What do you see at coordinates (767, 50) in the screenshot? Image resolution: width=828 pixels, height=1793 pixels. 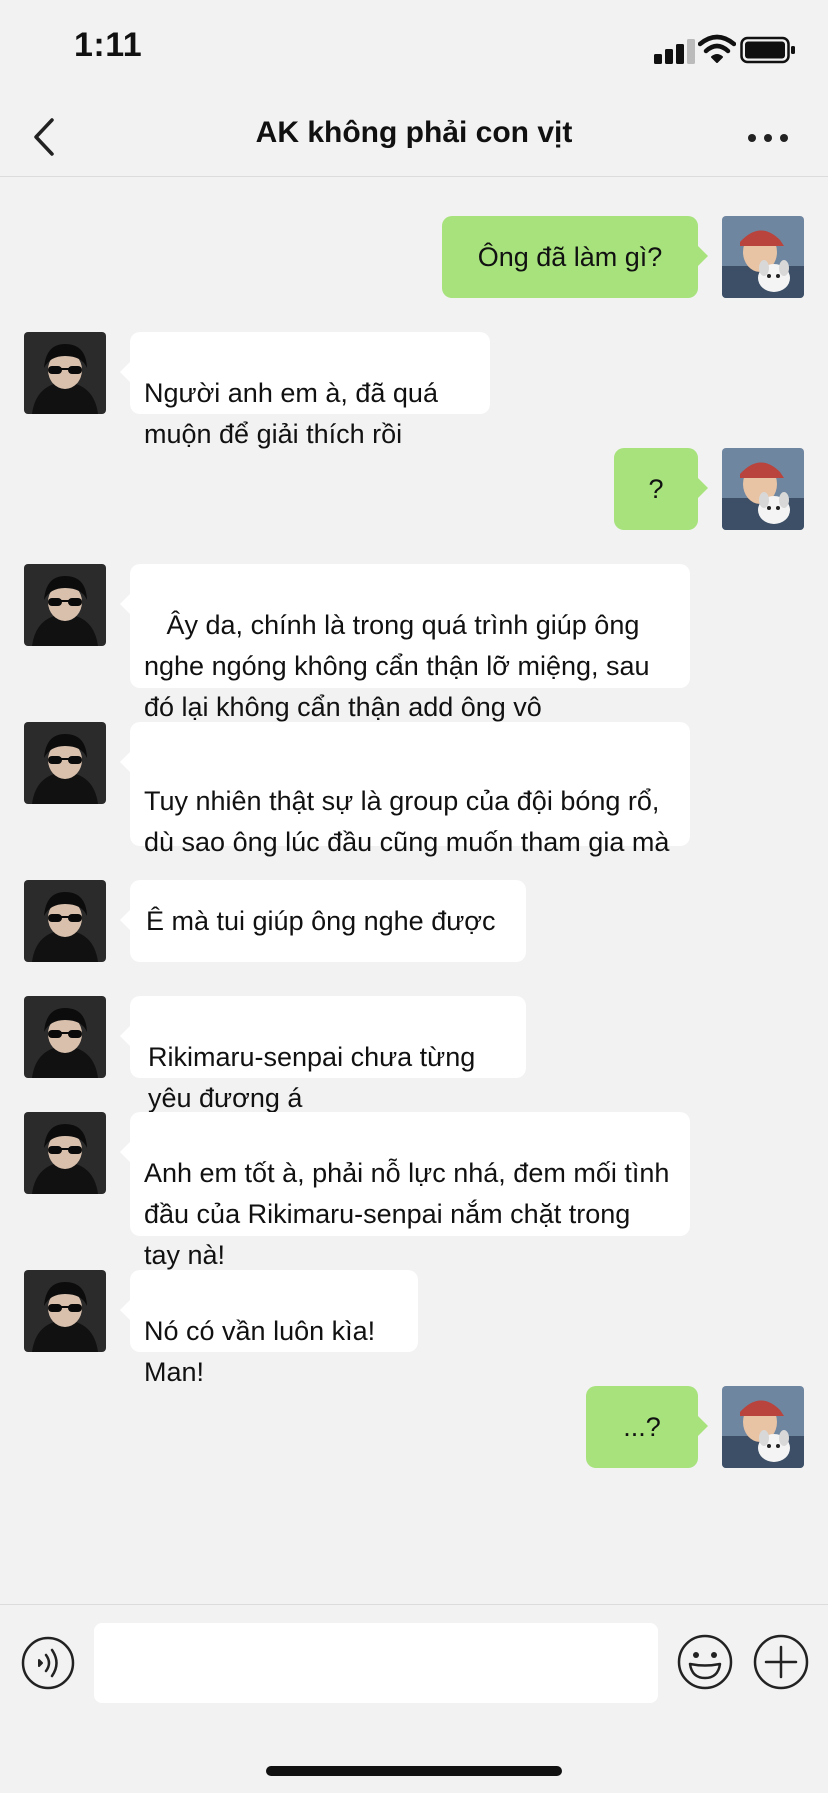 I see `battery-icon` at bounding box center [767, 50].